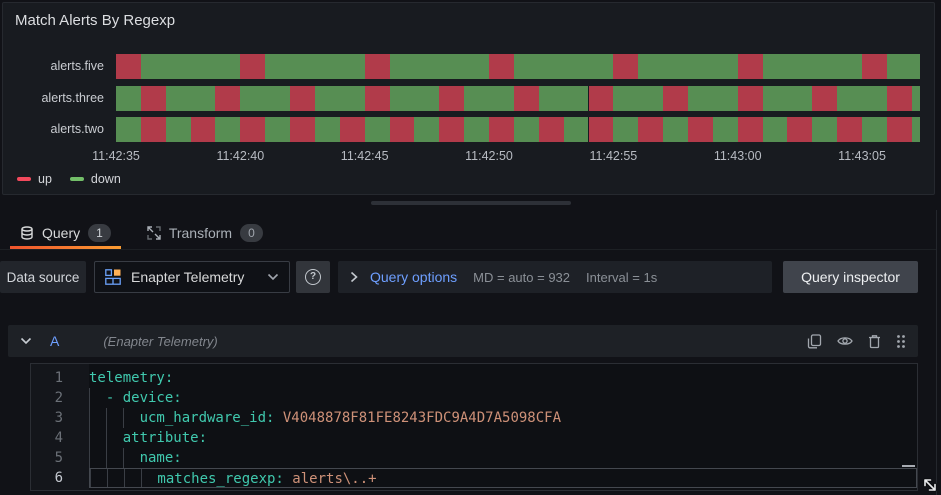 The image size is (941, 495). I want to click on line-number: 5, so click(58, 458).